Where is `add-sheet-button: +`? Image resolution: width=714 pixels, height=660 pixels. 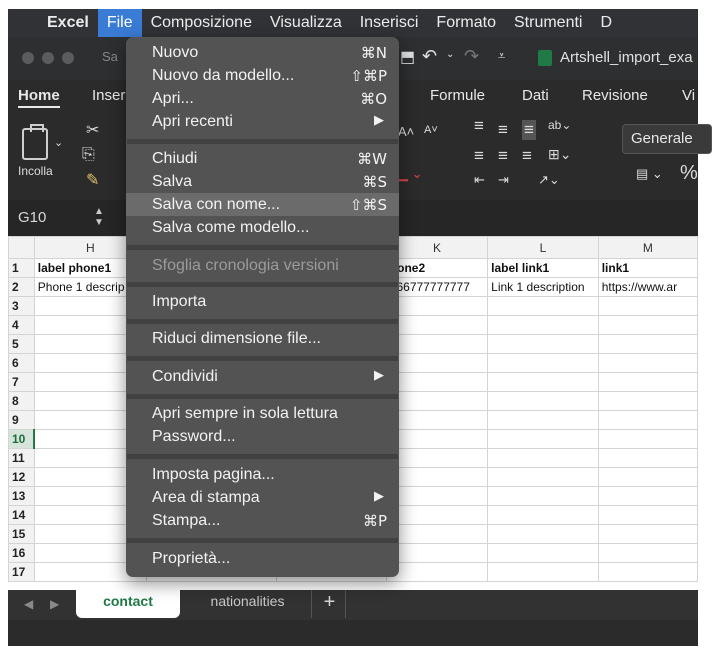 add-sheet-button: + is located at coordinates (330, 604).